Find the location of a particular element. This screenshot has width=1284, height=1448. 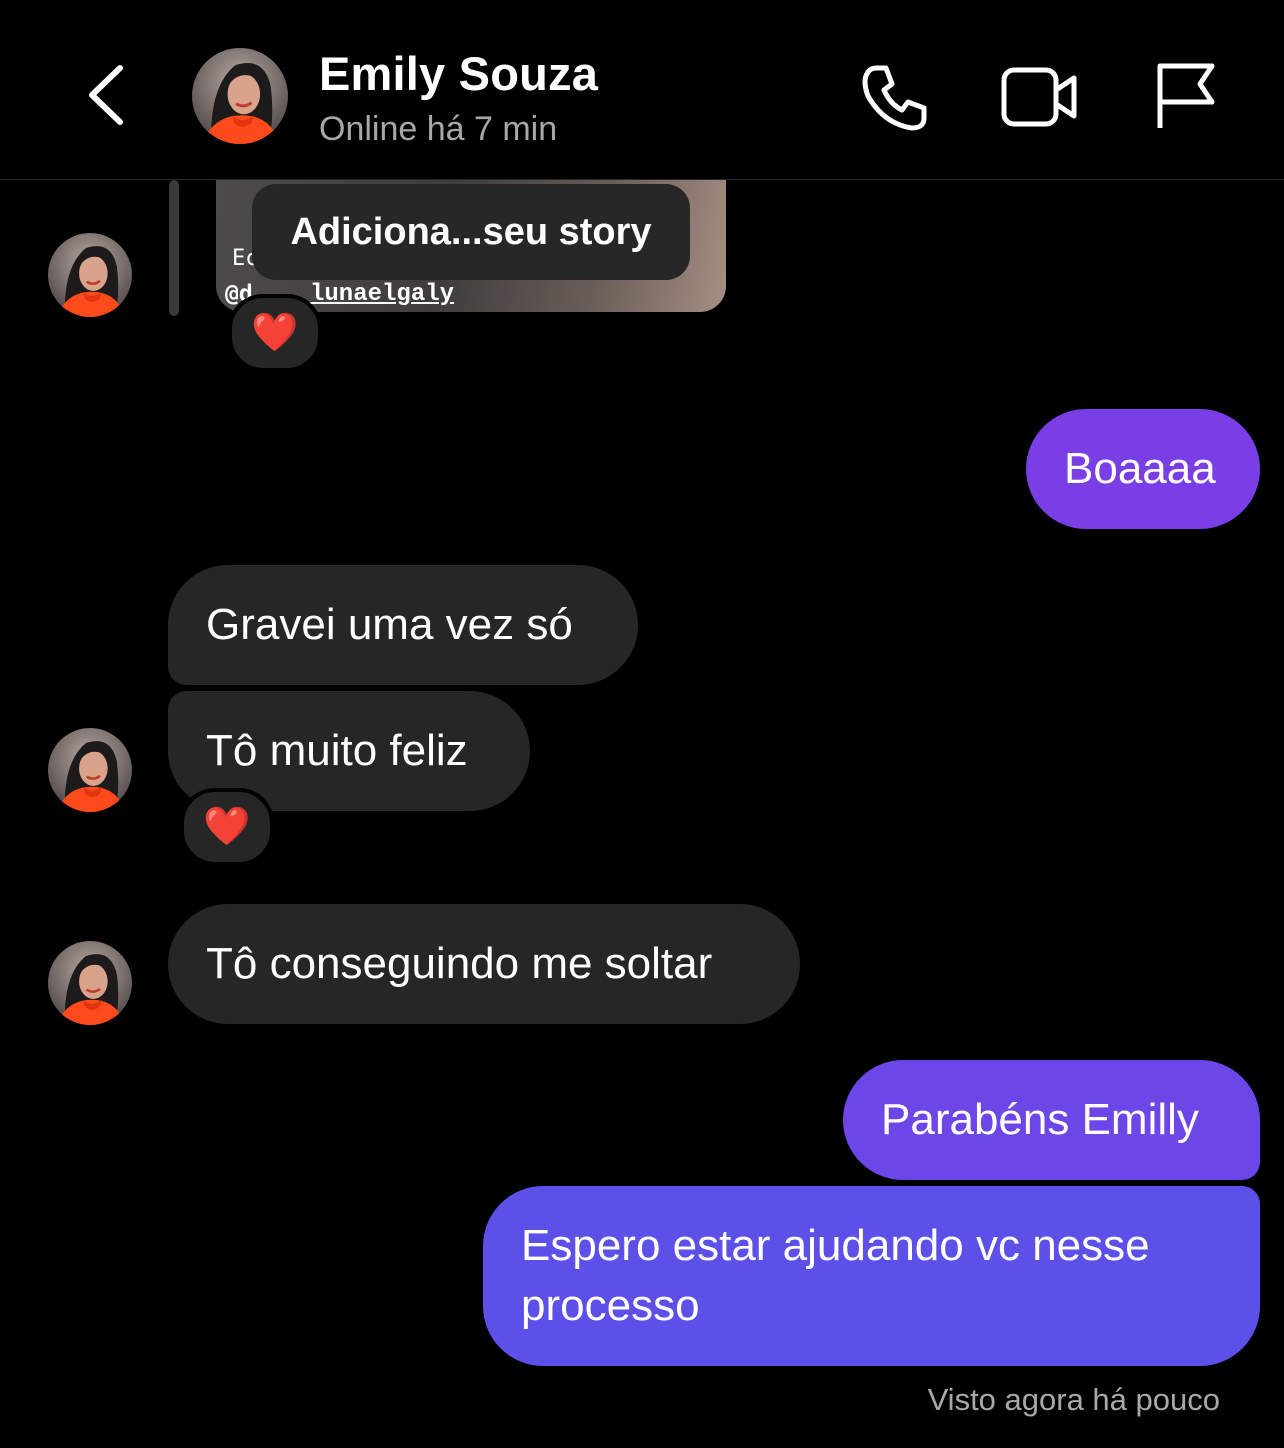

reply-indicator-bar is located at coordinates (174, 248).